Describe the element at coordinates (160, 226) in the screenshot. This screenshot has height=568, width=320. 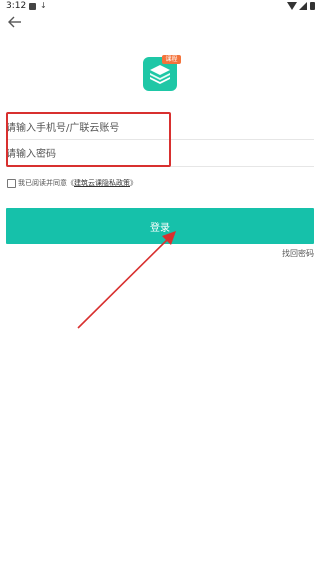
I see `login-button: 登录` at that location.